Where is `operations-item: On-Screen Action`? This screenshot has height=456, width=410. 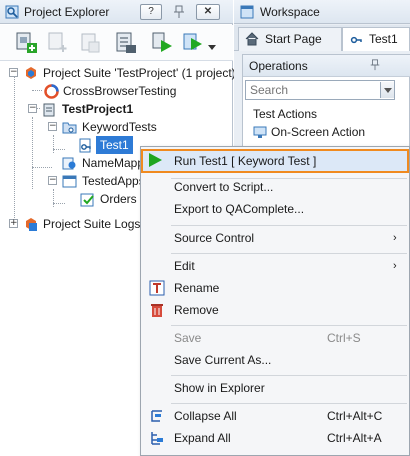
operations-item: On-Screen Action is located at coordinates (331, 132).